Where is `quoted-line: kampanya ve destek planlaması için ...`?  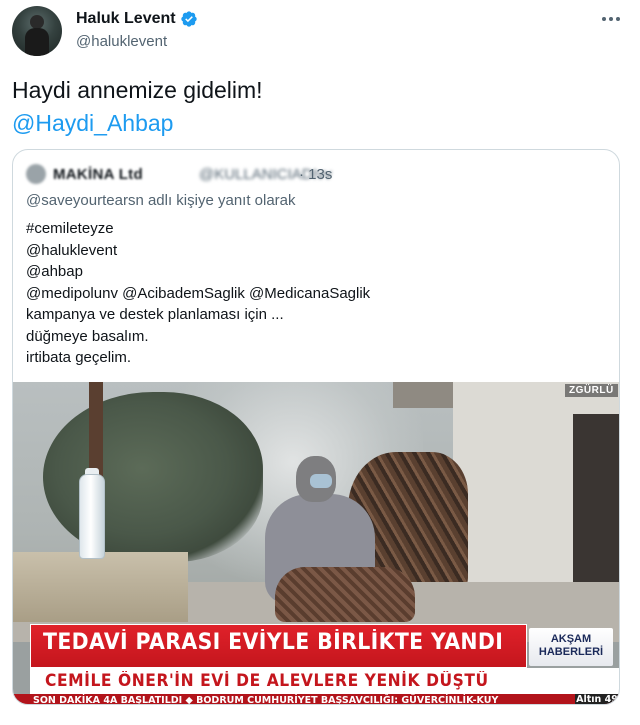
quoted-line: kampanya ve destek planlaması için ... is located at coordinates (155, 314).